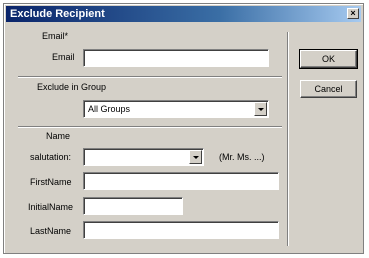  I want to click on firstname-field, so click(181, 181).